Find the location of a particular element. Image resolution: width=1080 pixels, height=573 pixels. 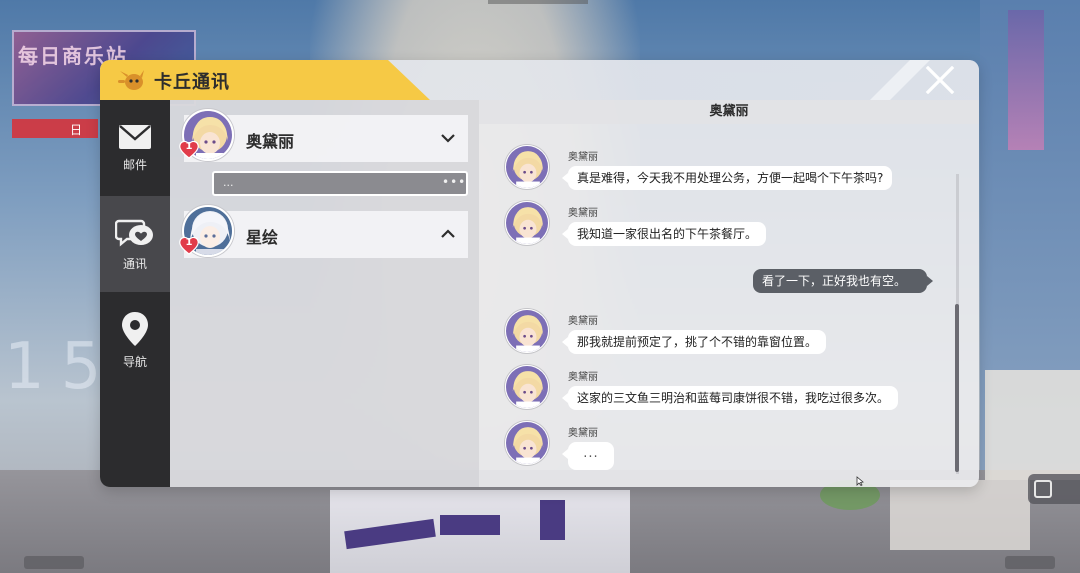

message-bubble: 我知道一家很出名的下午茶餐厅。 is located at coordinates (667, 234).